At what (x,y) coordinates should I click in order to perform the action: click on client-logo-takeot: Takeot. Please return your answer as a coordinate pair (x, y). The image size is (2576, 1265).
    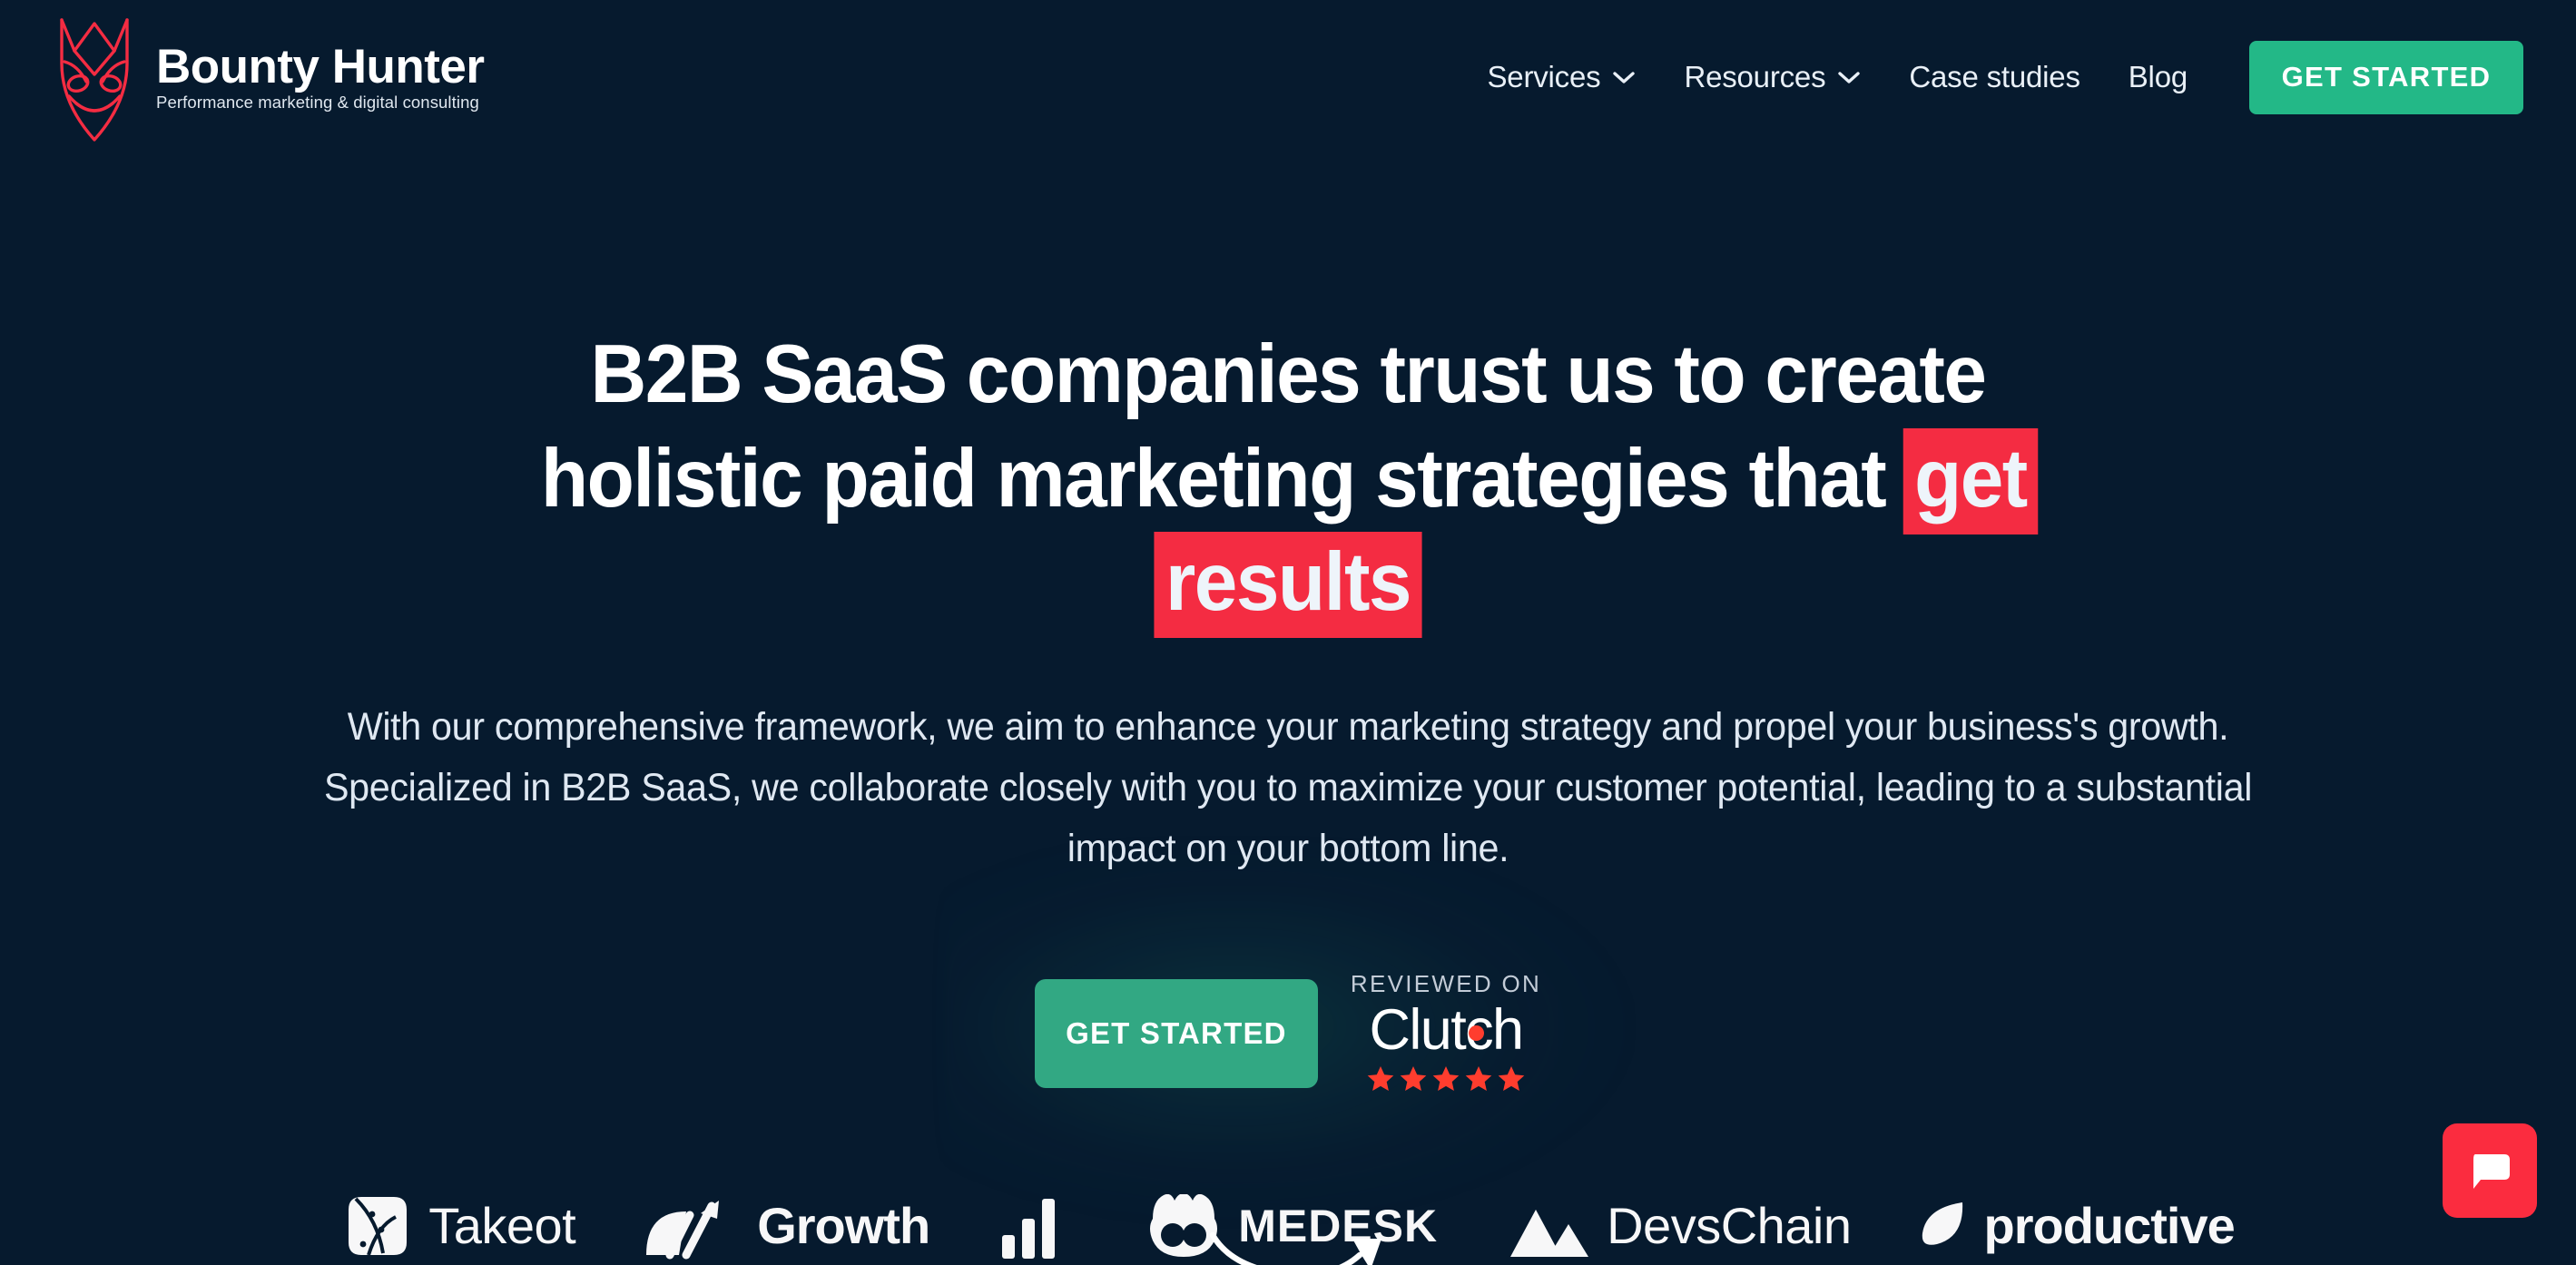
    Looking at the image, I should click on (458, 1229).